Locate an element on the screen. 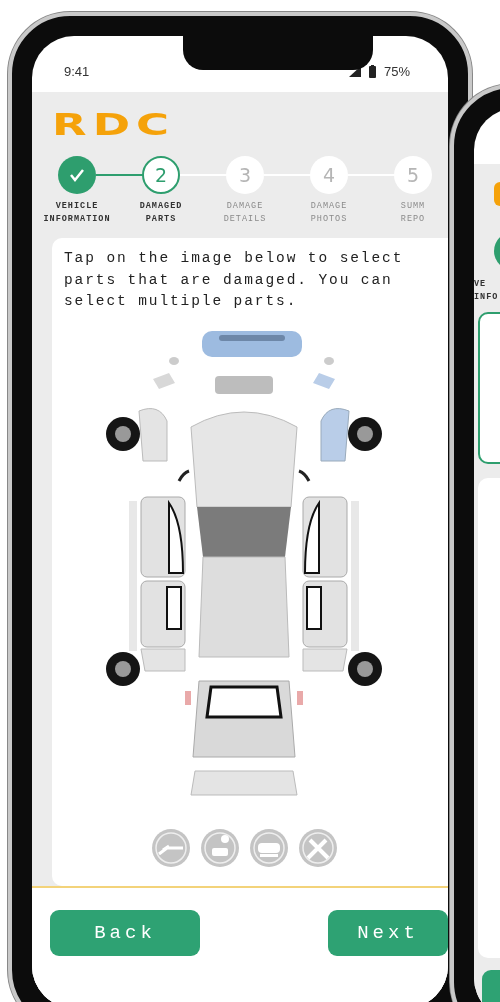  step-circle: 2 is located at coordinates (161, 175).